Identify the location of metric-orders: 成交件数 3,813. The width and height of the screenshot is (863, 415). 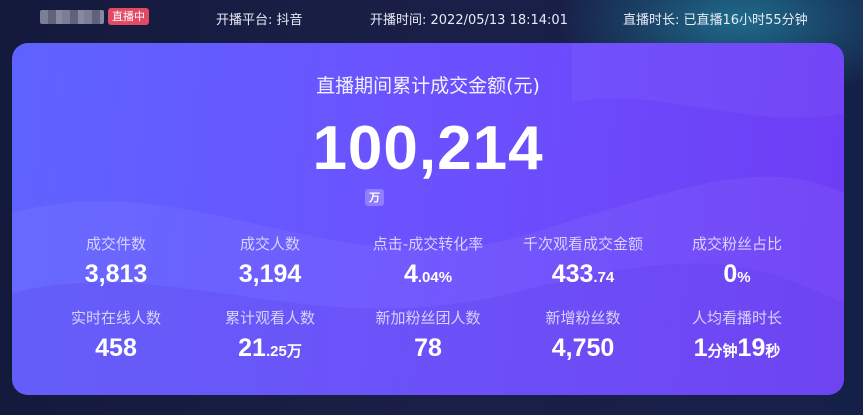
(116, 261).